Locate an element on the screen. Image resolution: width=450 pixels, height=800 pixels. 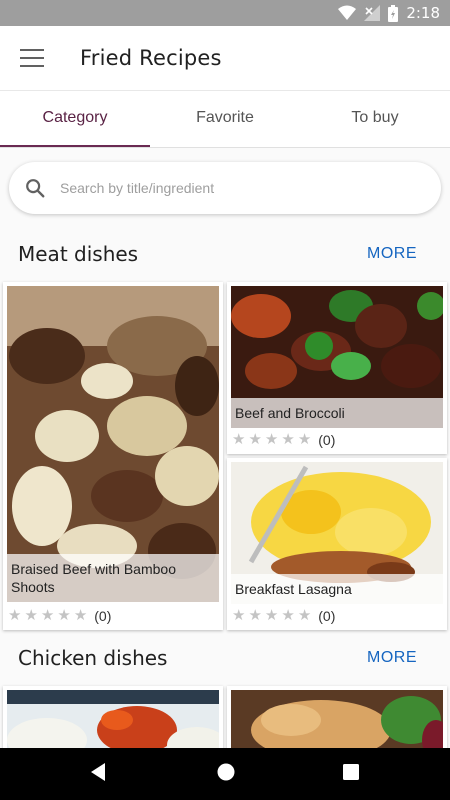
recipe-image: Breakfast Lasagna is located at coordinates (337, 533).